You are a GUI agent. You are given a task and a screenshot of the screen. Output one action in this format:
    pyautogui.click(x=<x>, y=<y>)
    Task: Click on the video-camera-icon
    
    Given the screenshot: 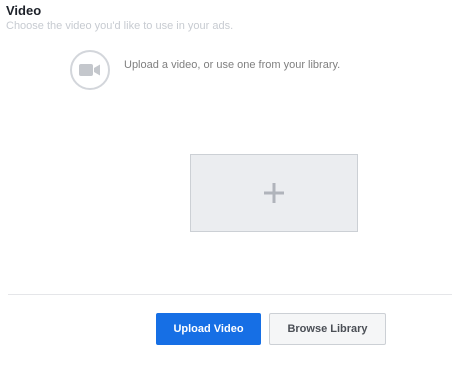 What is the action you would take?
    pyautogui.click(x=89, y=70)
    